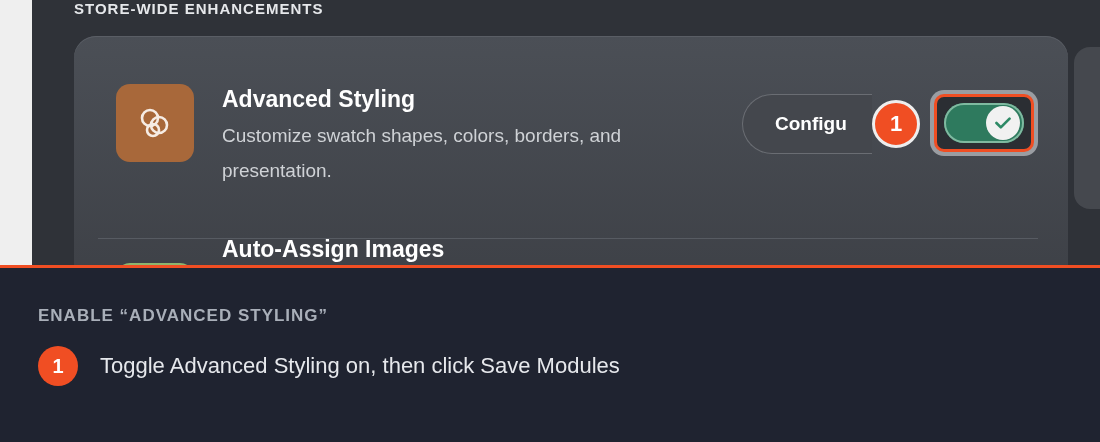 Image resolution: width=1100 pixels, height=442 pixels. Describe the element at coordinates (199, 8) in the screenshot. I see `section-heading: STORE-WIDE ENHANCEMENTS` at that location.